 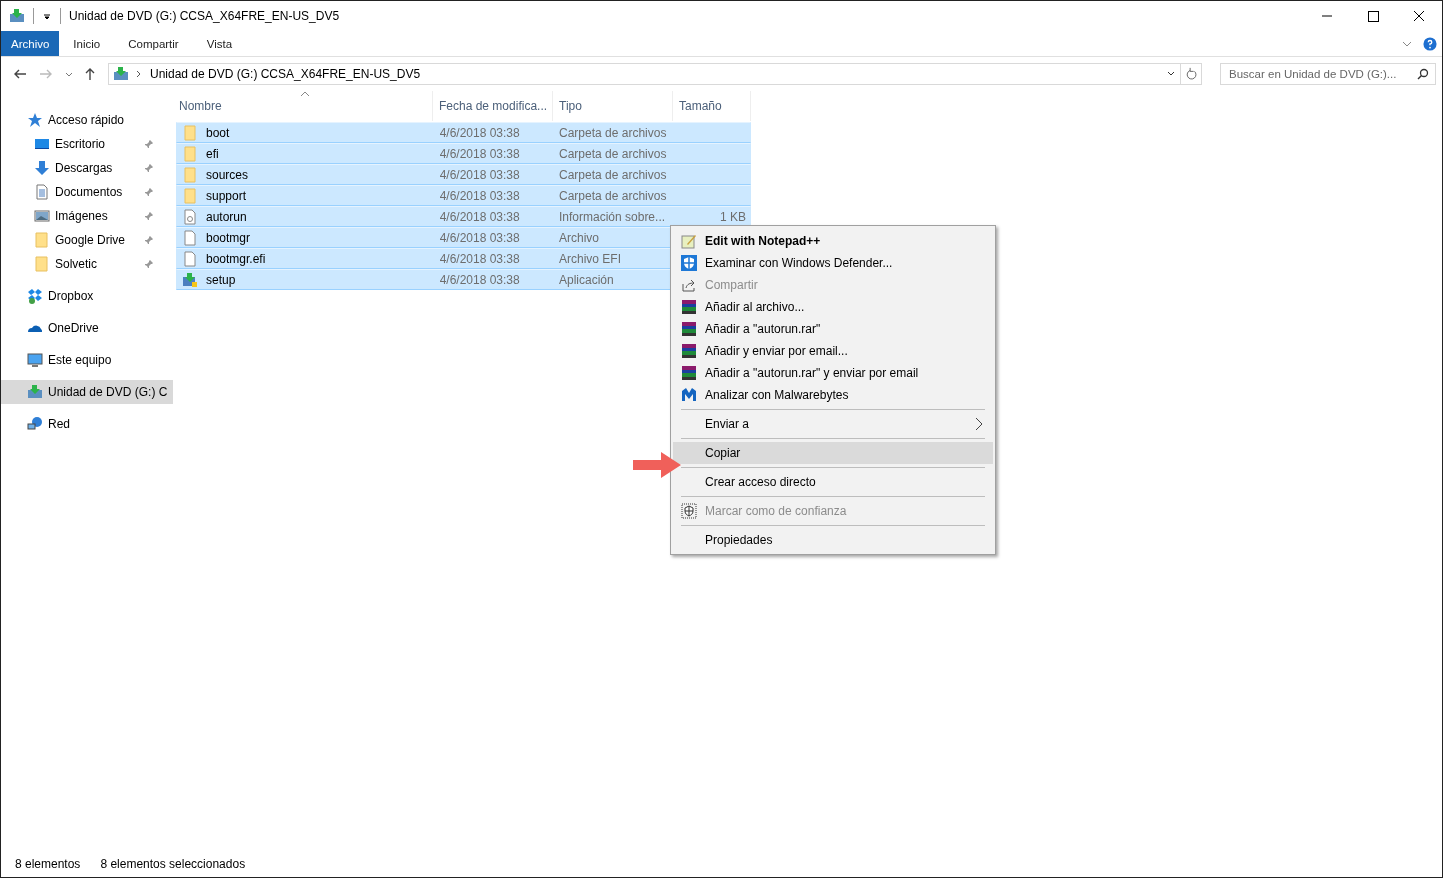 What do you see at coordinates (833, 395) in the screenshot?
I see `menu-item: Analizar con Malwarebytes` at bounding box center [833, 395].